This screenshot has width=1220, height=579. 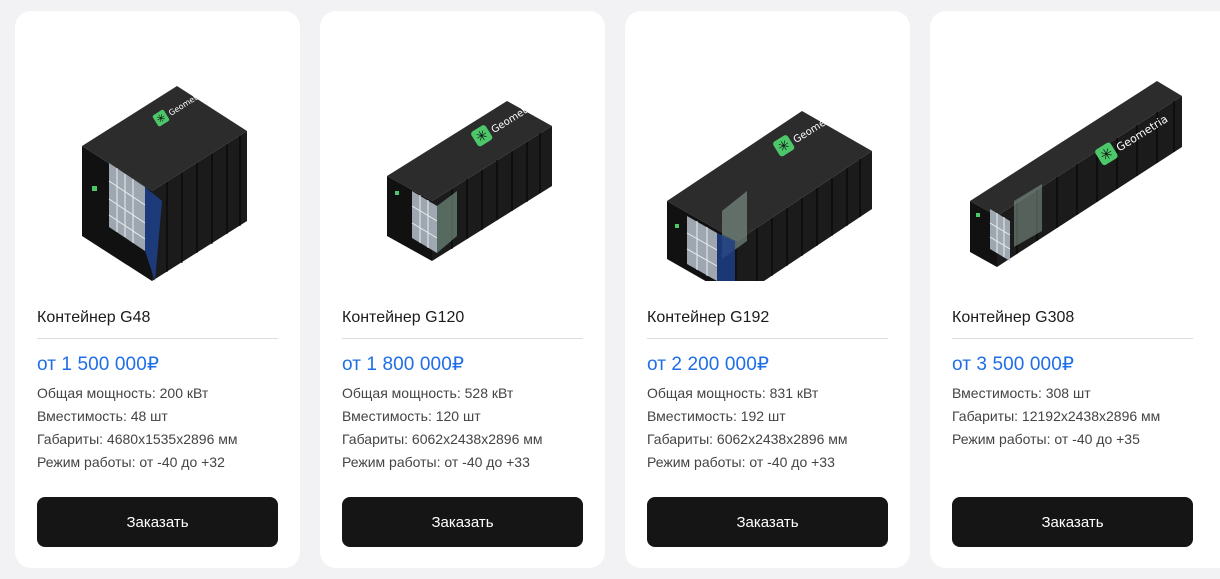 I want to click on spec-dimensions: Габариты: 4680x1535x2896 мм, so click(x=137, y=439).